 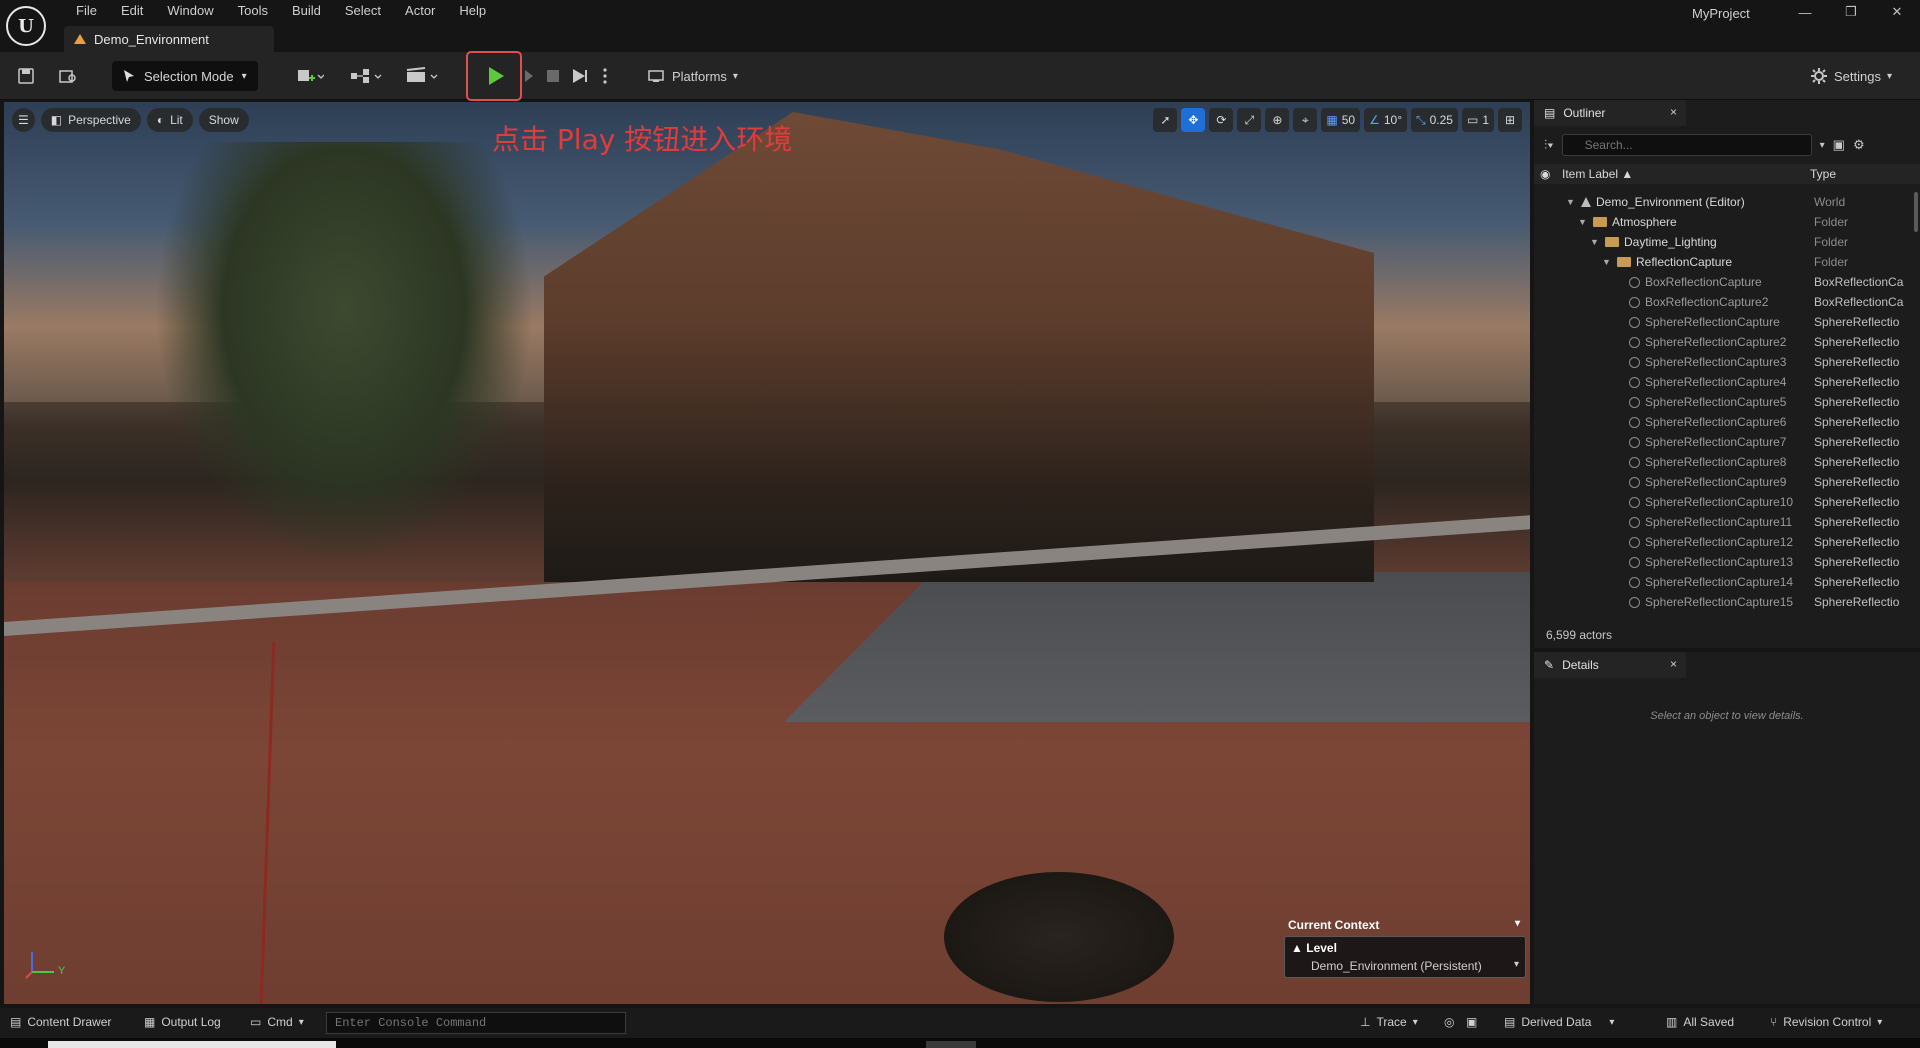 I want to click on item-label-column: Item Label ▲, so click(x=1597, y=174).